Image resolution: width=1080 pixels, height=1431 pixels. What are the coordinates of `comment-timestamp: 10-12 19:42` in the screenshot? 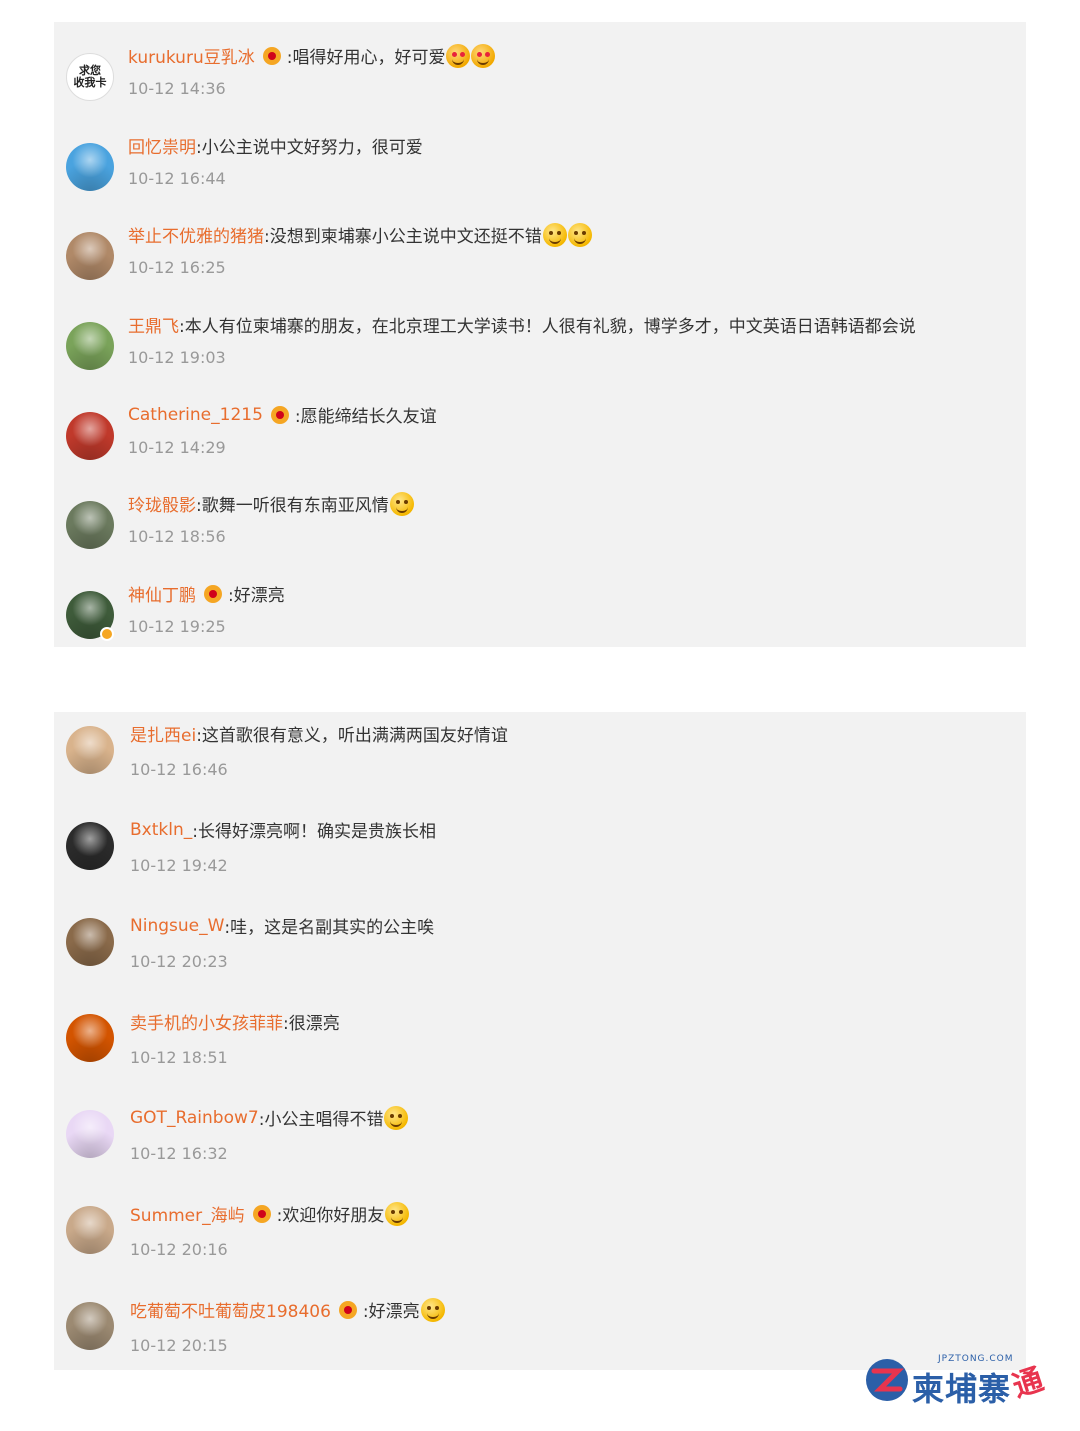 It's located at (179, 865).